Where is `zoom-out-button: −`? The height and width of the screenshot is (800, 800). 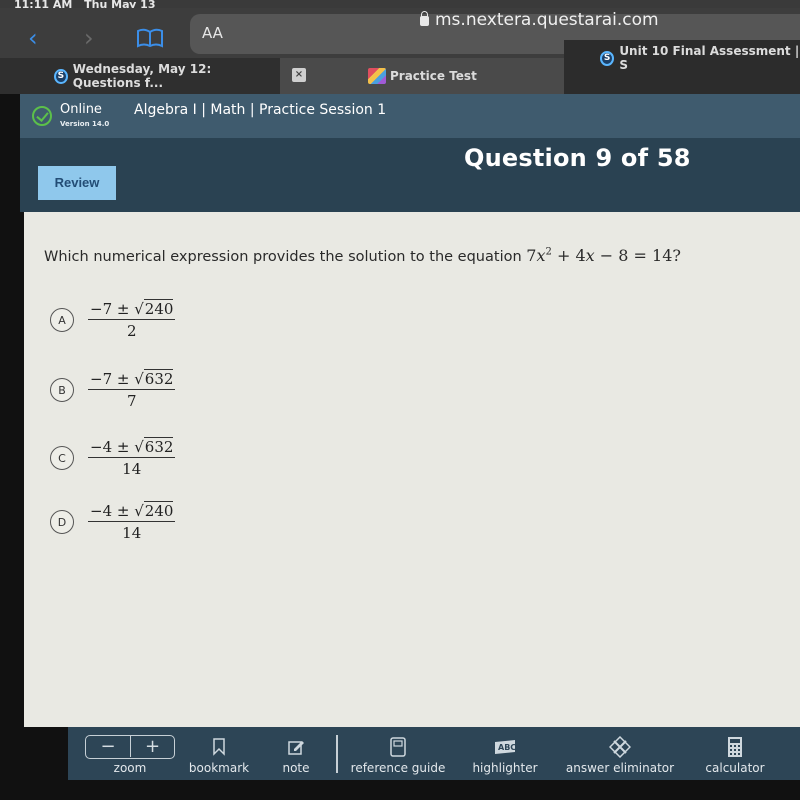 zoom-out-button: − is located at coordinates (108, 746).